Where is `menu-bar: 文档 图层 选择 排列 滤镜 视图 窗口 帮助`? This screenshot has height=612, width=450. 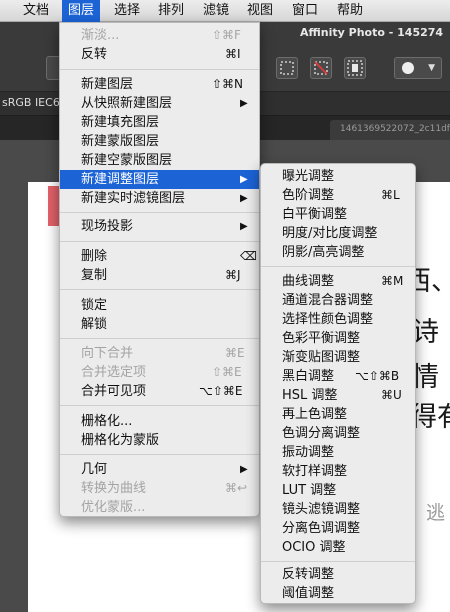
menu-bar: 文档 图层 选择 排列 滤镜 视图 窗口 帮助 is located at coordinates (225, 11).